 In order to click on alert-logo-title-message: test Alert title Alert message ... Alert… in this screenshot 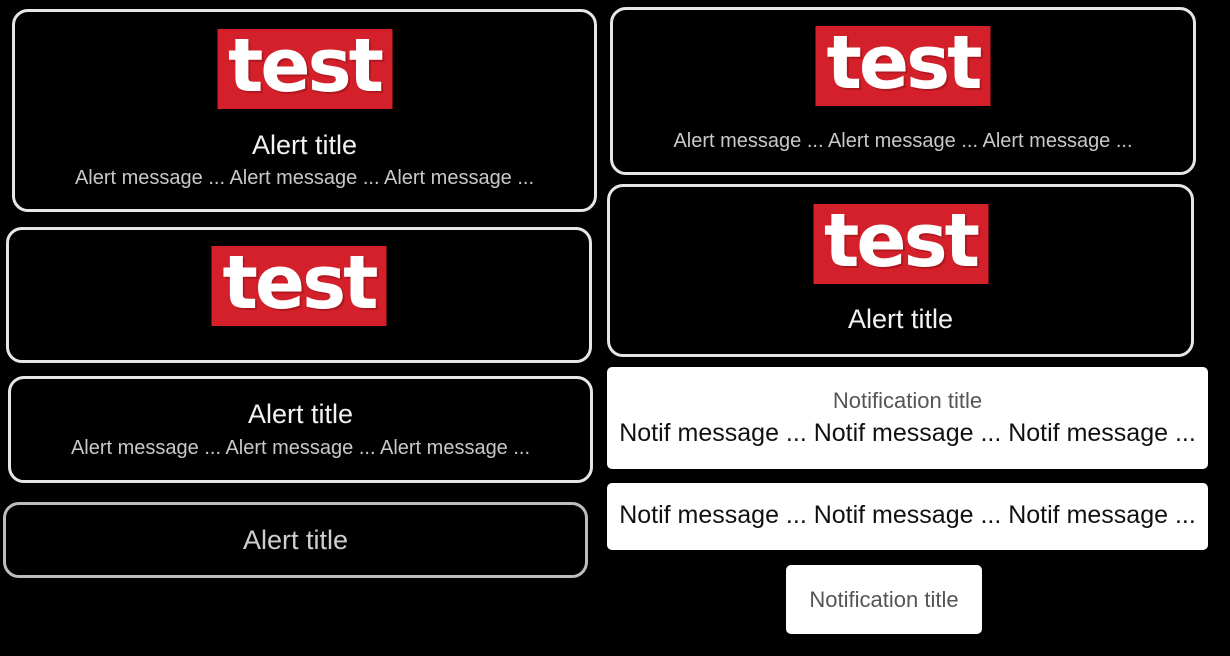, I will do `click(304, 110)`.